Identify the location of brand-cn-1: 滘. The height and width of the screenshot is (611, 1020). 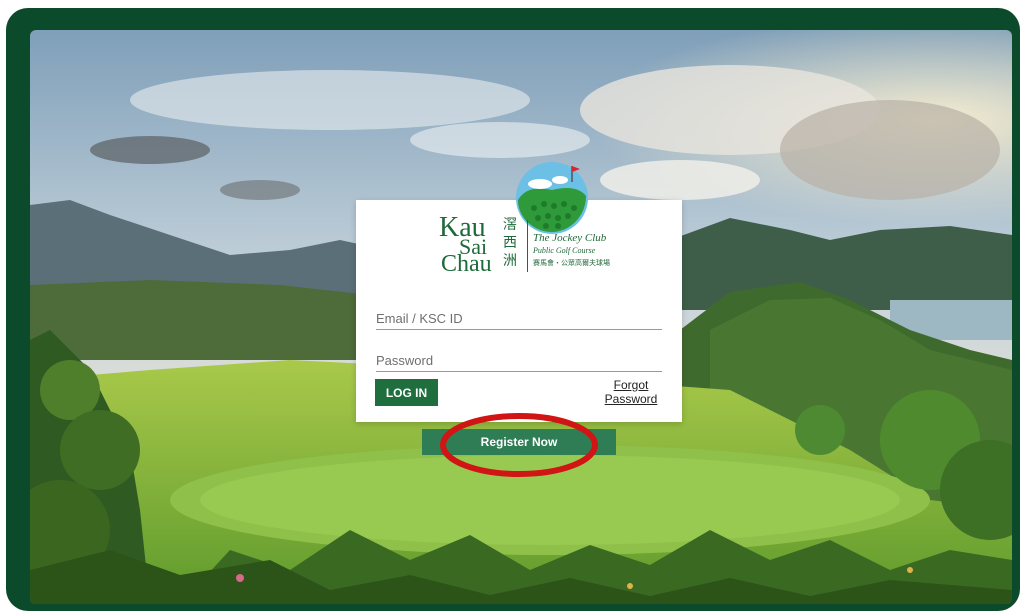
(510, 225).